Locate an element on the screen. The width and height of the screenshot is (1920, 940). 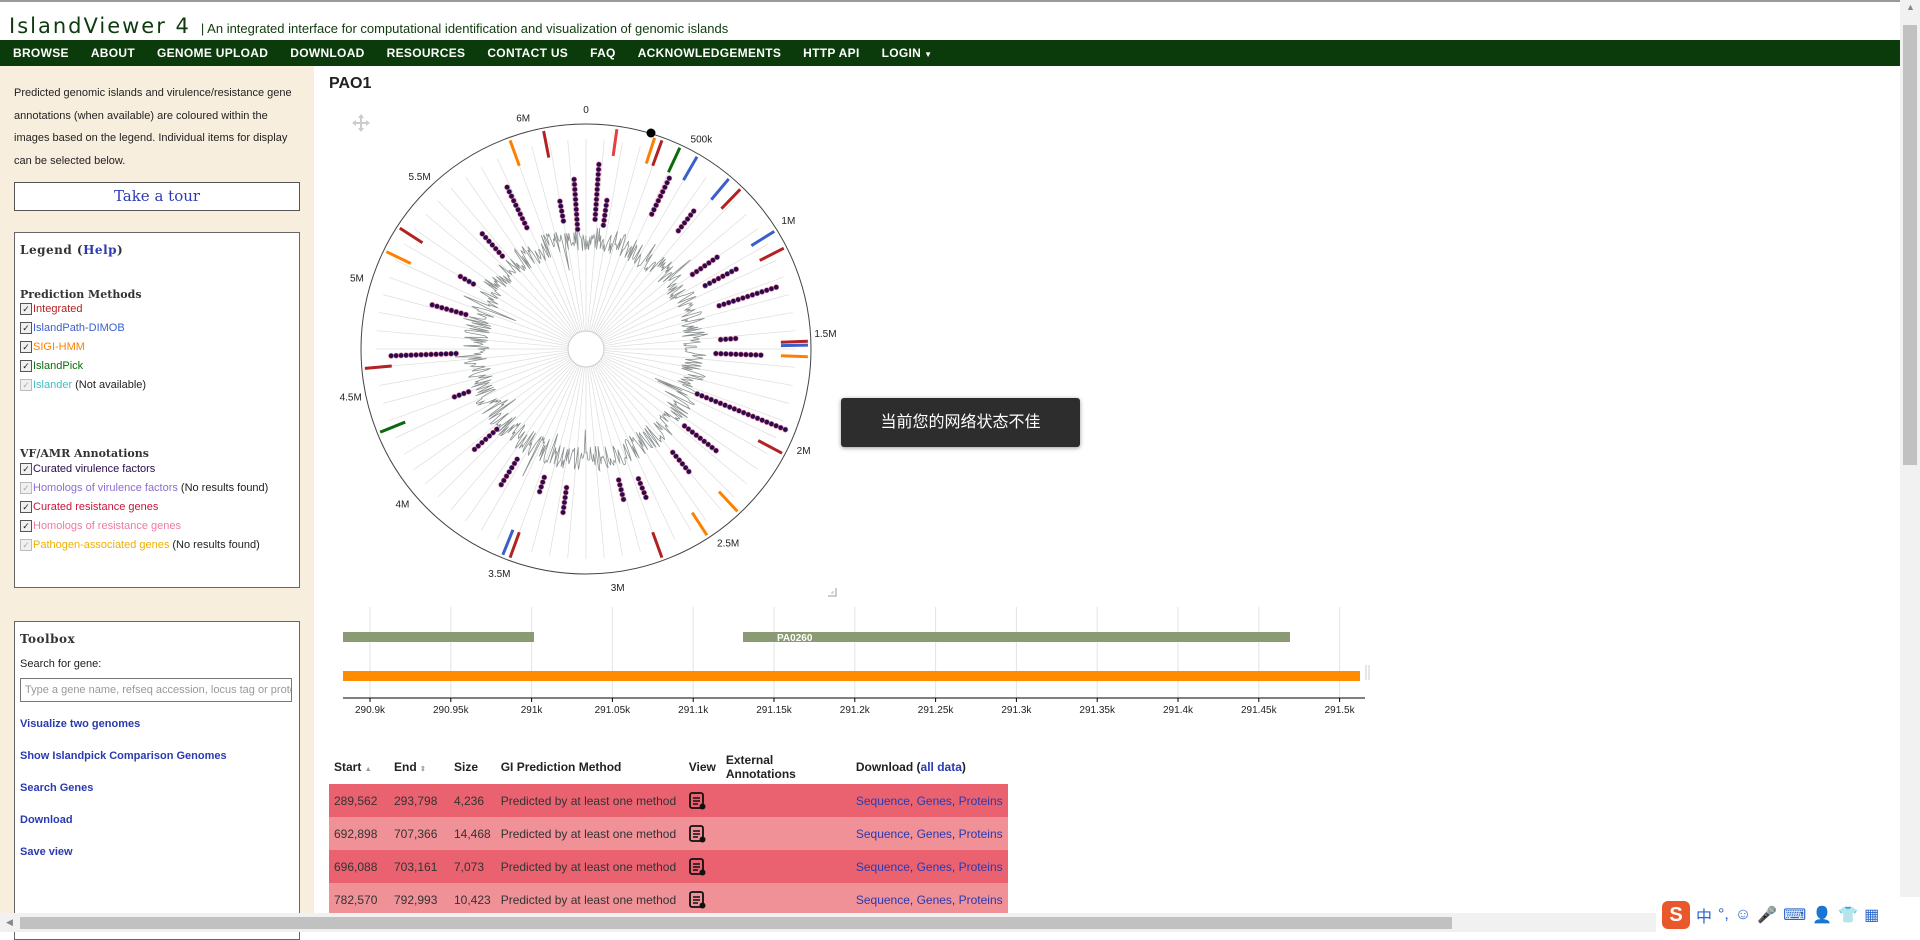
scroll-left-icon: ◀ is located at coordinates (9, 922).